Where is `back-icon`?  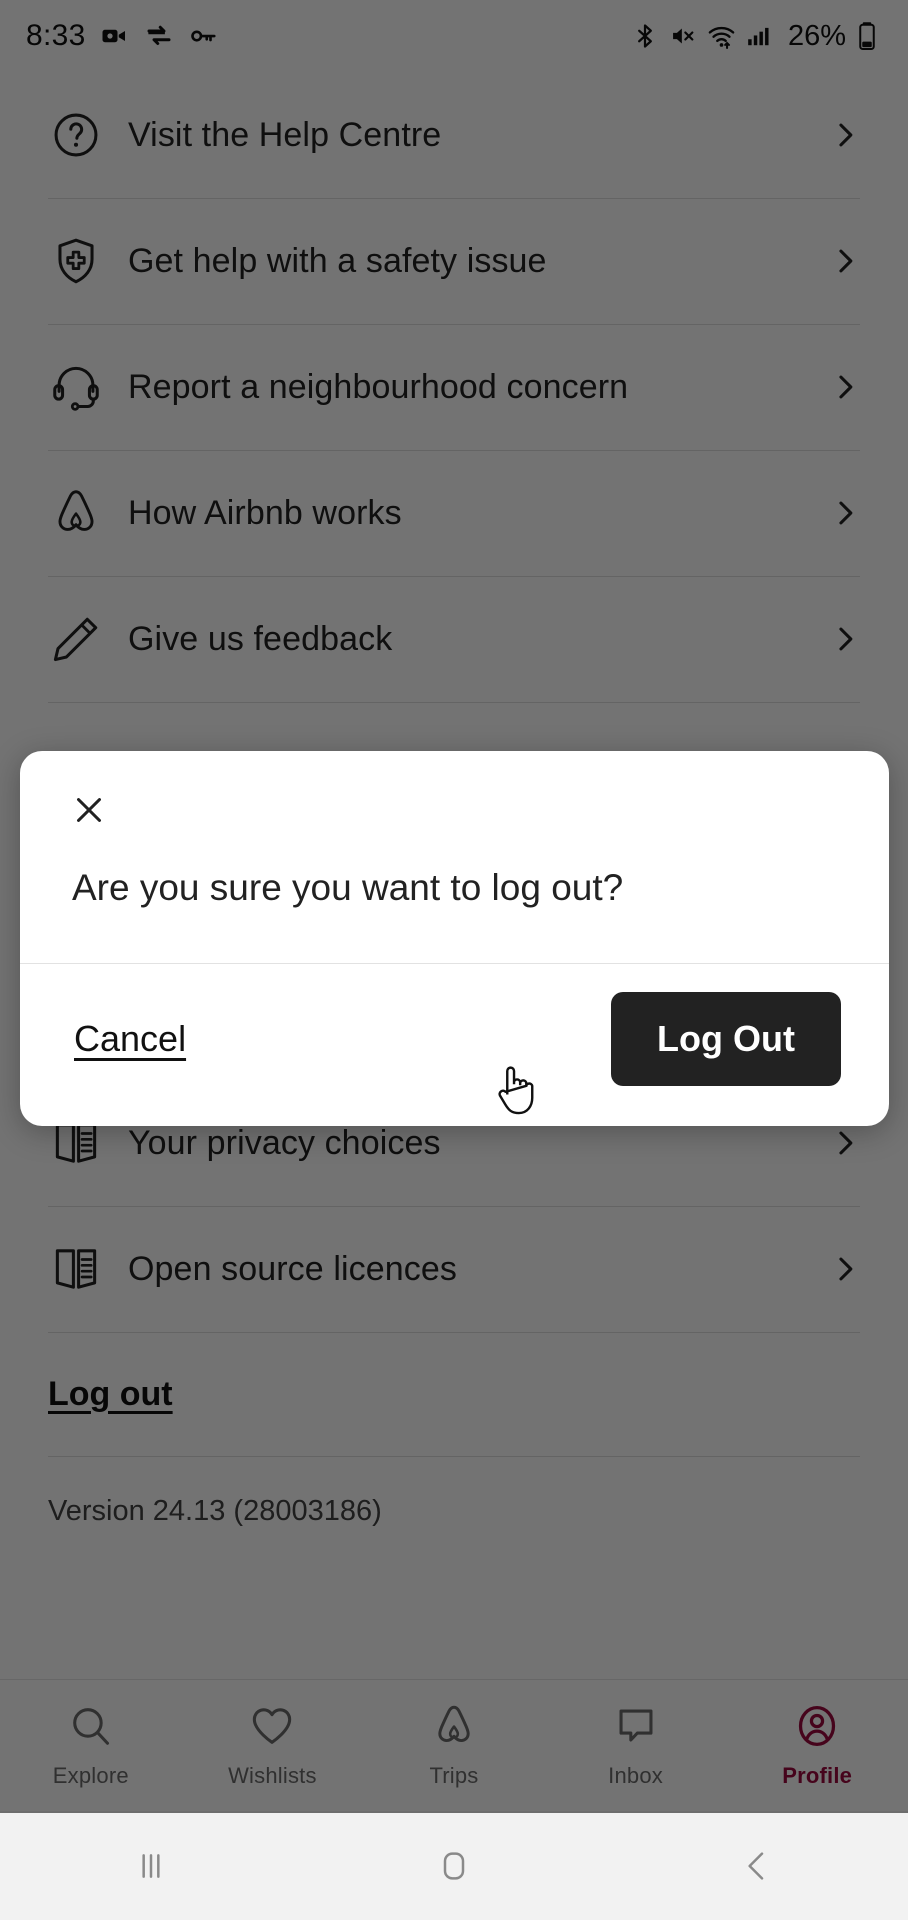
back-icon is located at coordinates (756, 1866).